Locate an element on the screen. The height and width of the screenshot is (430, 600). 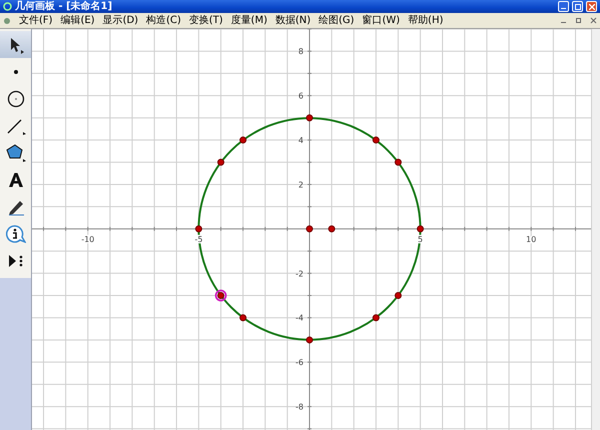
maximize-button is located at coordinates (577, 6).